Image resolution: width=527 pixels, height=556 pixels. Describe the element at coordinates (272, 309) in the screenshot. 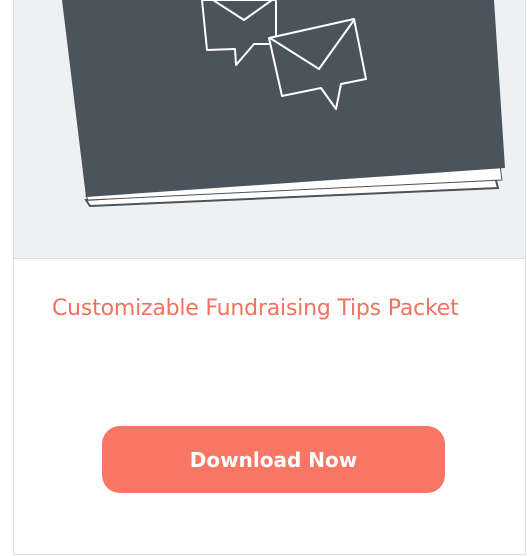

I see `resource-title: Customizable Fundraising Tips Packet` at that location.